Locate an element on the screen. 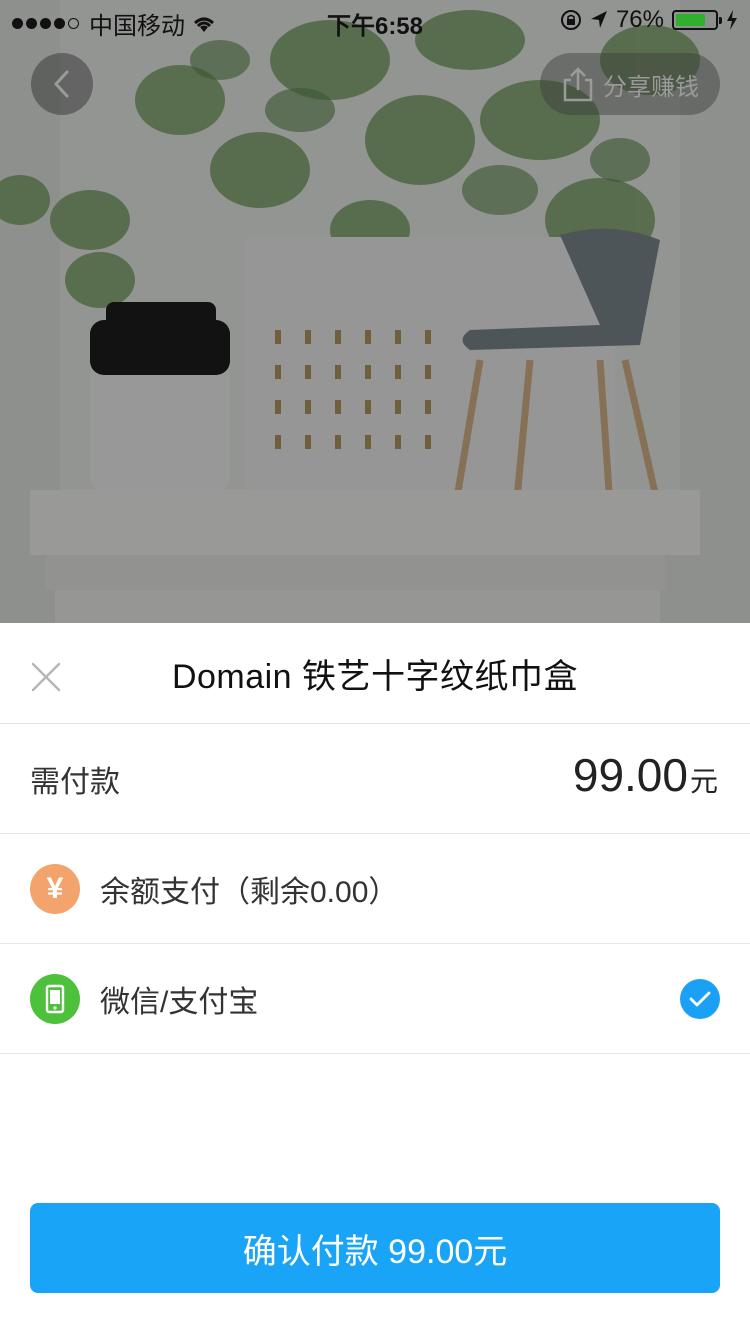 This screenshot has width=750, height=1334. product-title: Domain 铁艺十字纹纸巾盒 is located at coordinates (375, 676).